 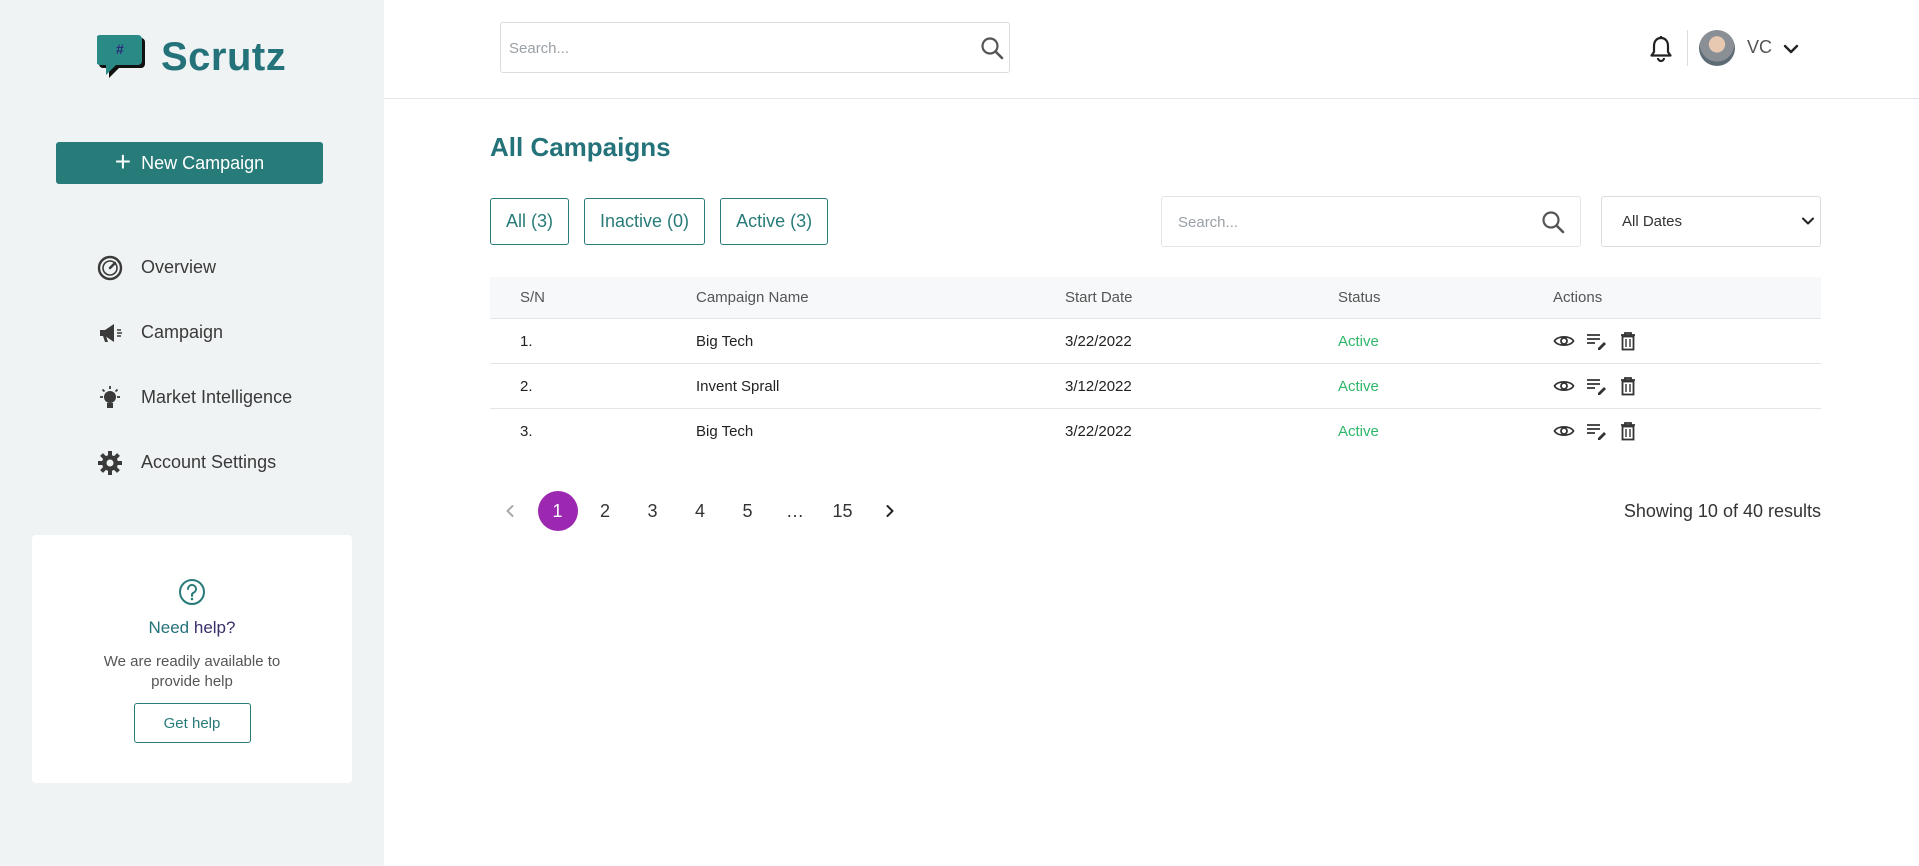 I want to click on sidebar-item-label: Account Settings, so click(x=209, y=462).